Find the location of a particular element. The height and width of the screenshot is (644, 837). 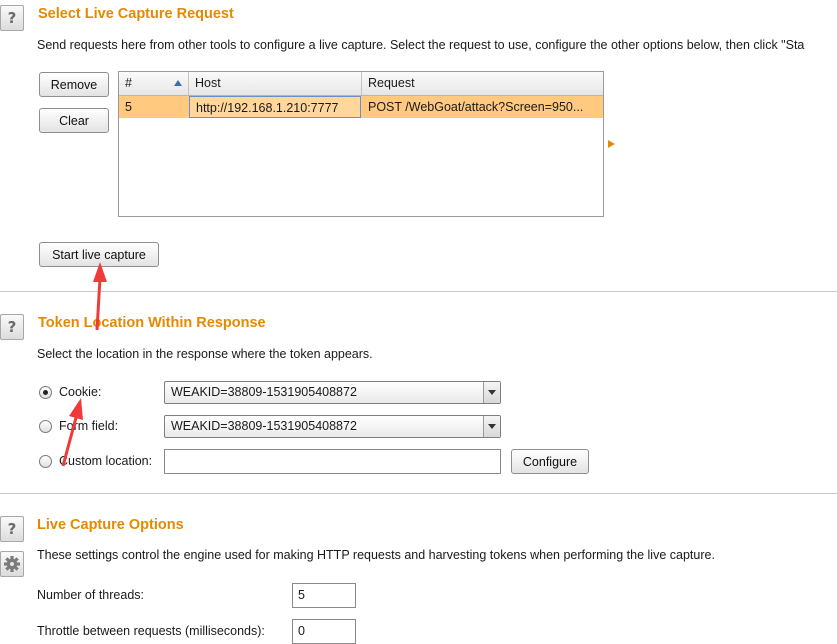

sort-ascending-icon is located at coordinates (178, 83).